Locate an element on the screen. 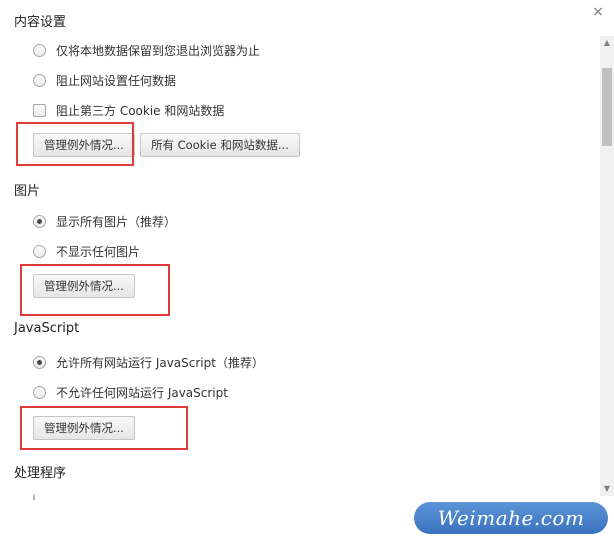 This screenshot has width=614, height=548. radio-show-images is located at coordinates (39, 221).